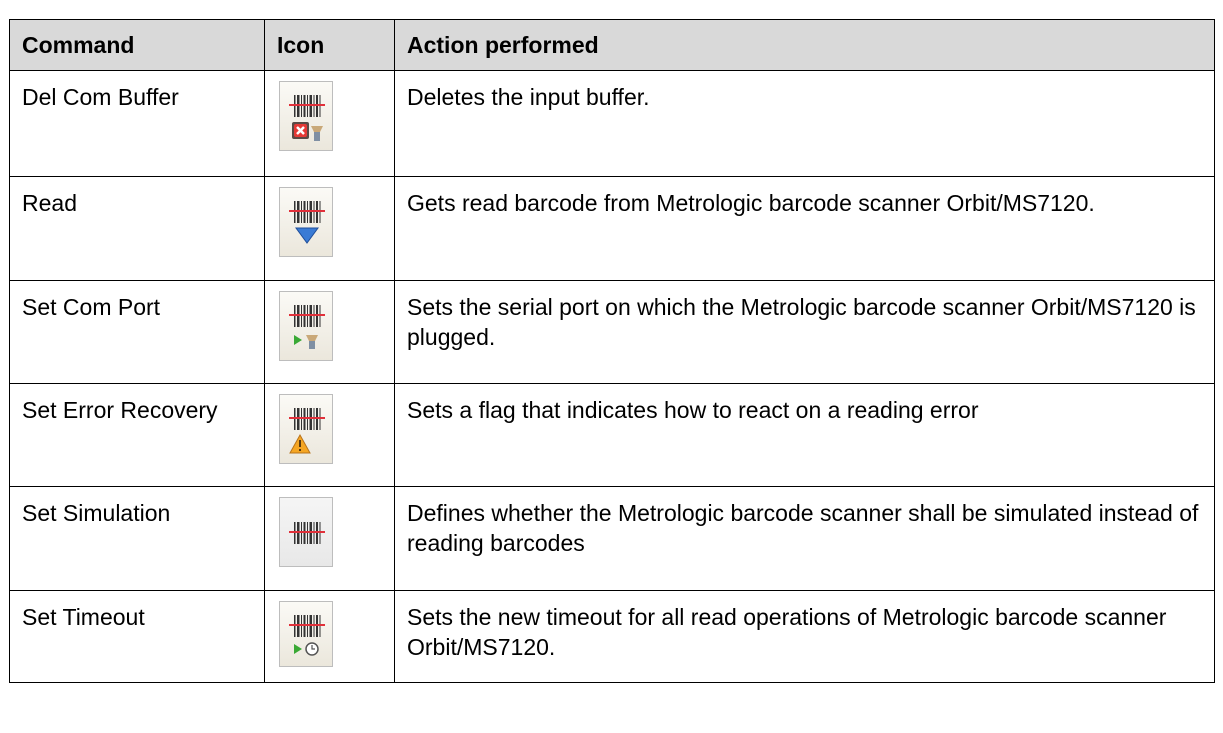 The width and height of the screenshot is (1223, 733). Describe the element at coordinates (306, 429) in the screenshot. I see `barcode-error-warning-icon` at that location.